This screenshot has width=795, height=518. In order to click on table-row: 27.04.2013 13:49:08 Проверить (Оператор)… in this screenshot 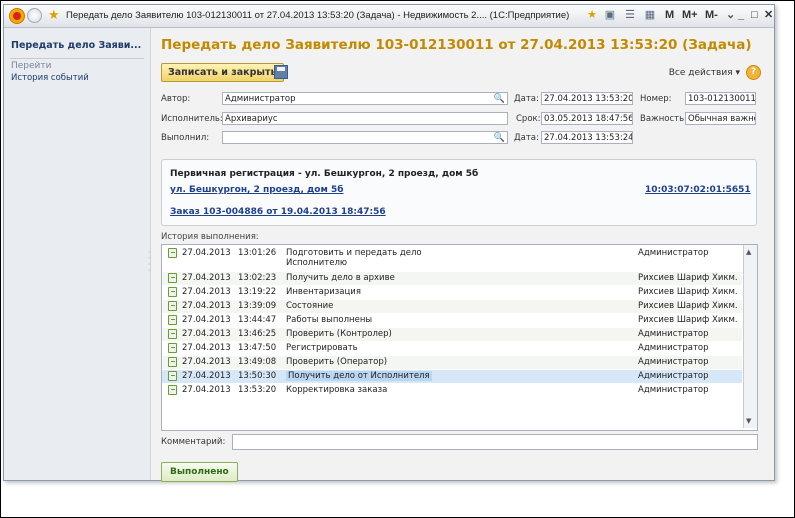, I will do `click(452, 362)`.